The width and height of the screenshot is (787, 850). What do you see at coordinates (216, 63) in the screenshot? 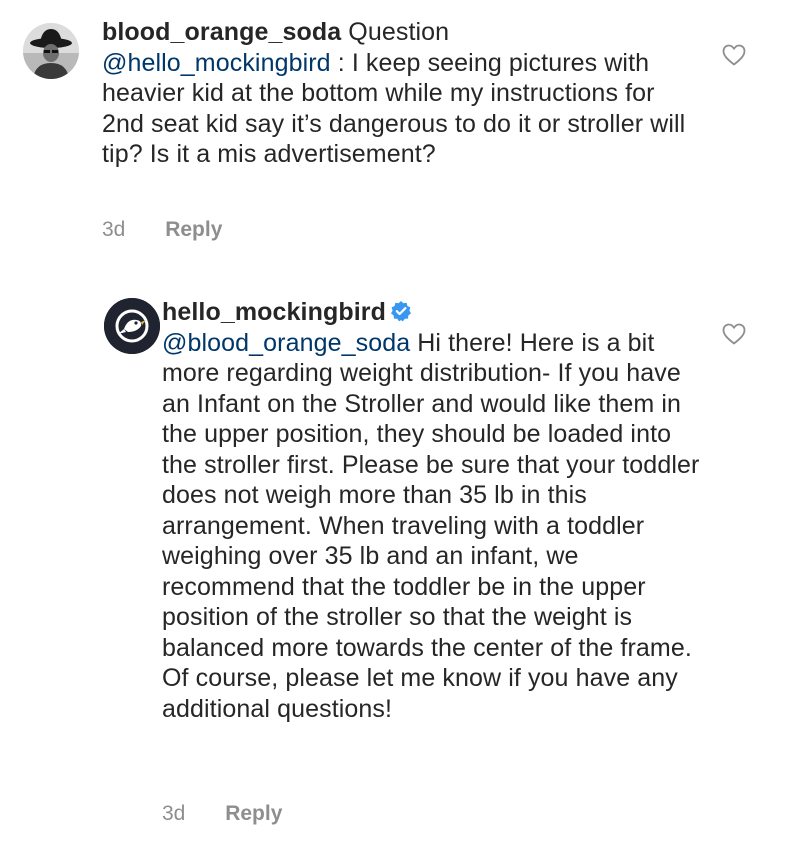
I see `comment-mention: @hello_mockingbird` at bounding box center [216, 63].